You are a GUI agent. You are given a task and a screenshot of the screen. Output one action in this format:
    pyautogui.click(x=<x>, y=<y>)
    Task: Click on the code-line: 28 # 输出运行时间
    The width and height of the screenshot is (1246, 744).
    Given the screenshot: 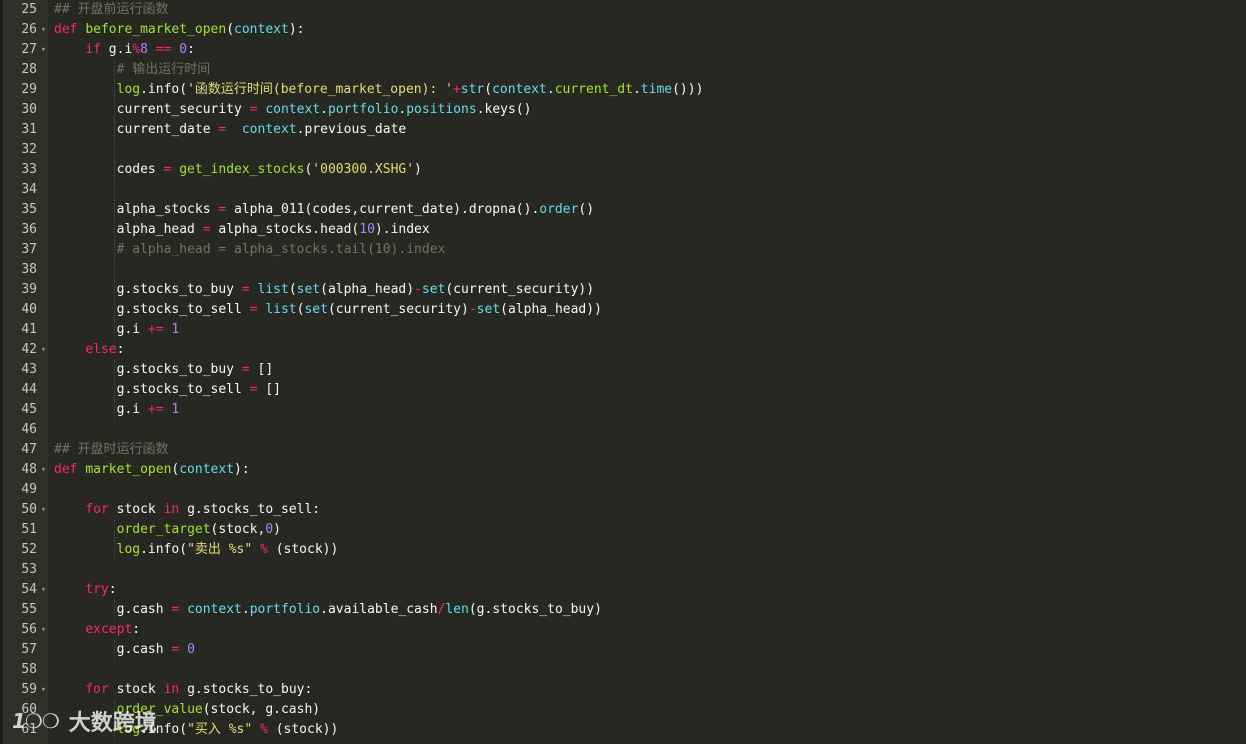 What is the action you would take?
    pyautogui.click(x=623, y=70)
    